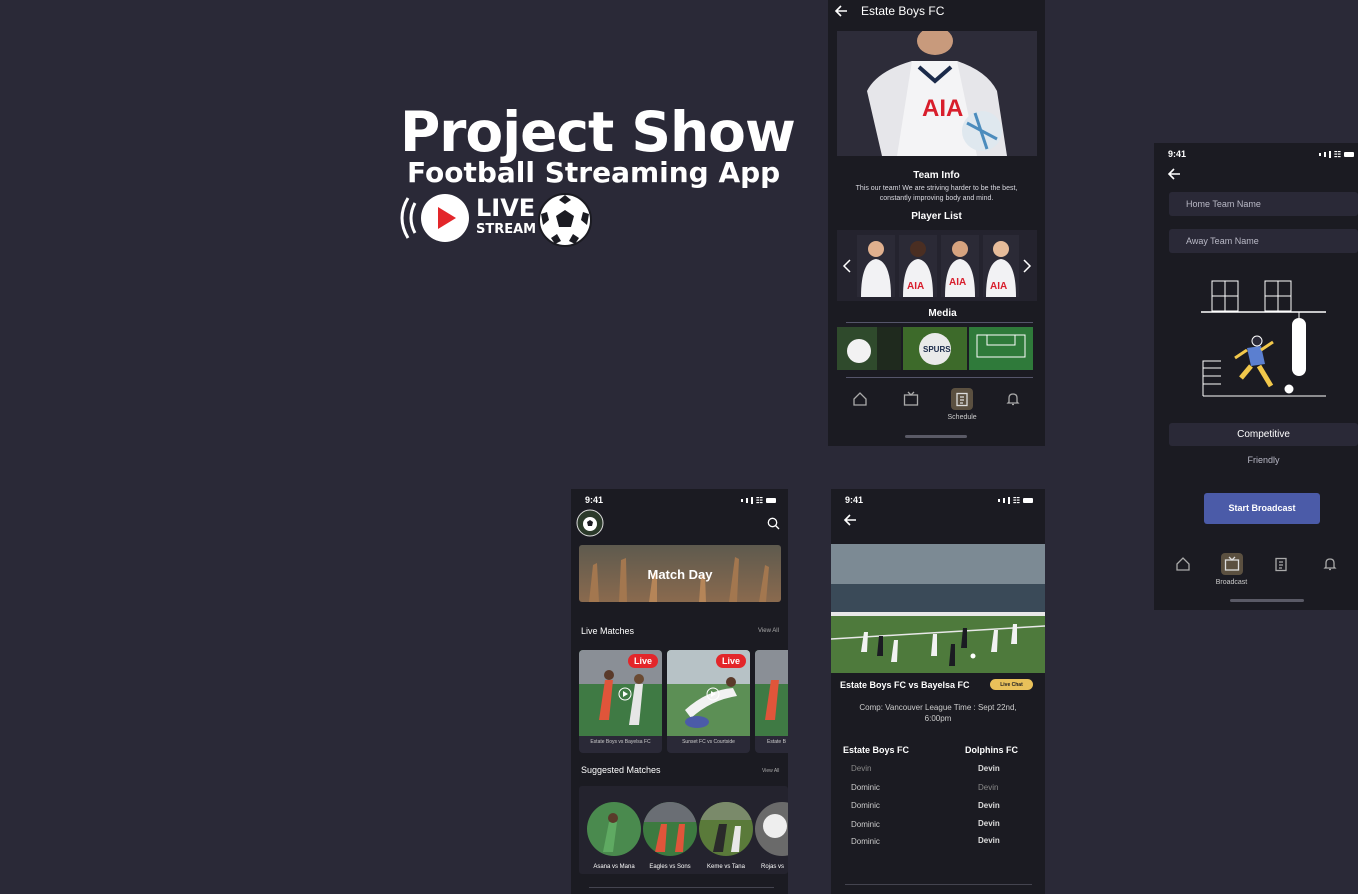  Describe the element at coordinates (1281, 564) in the screenshot. I see `nav-schedule` at that location.